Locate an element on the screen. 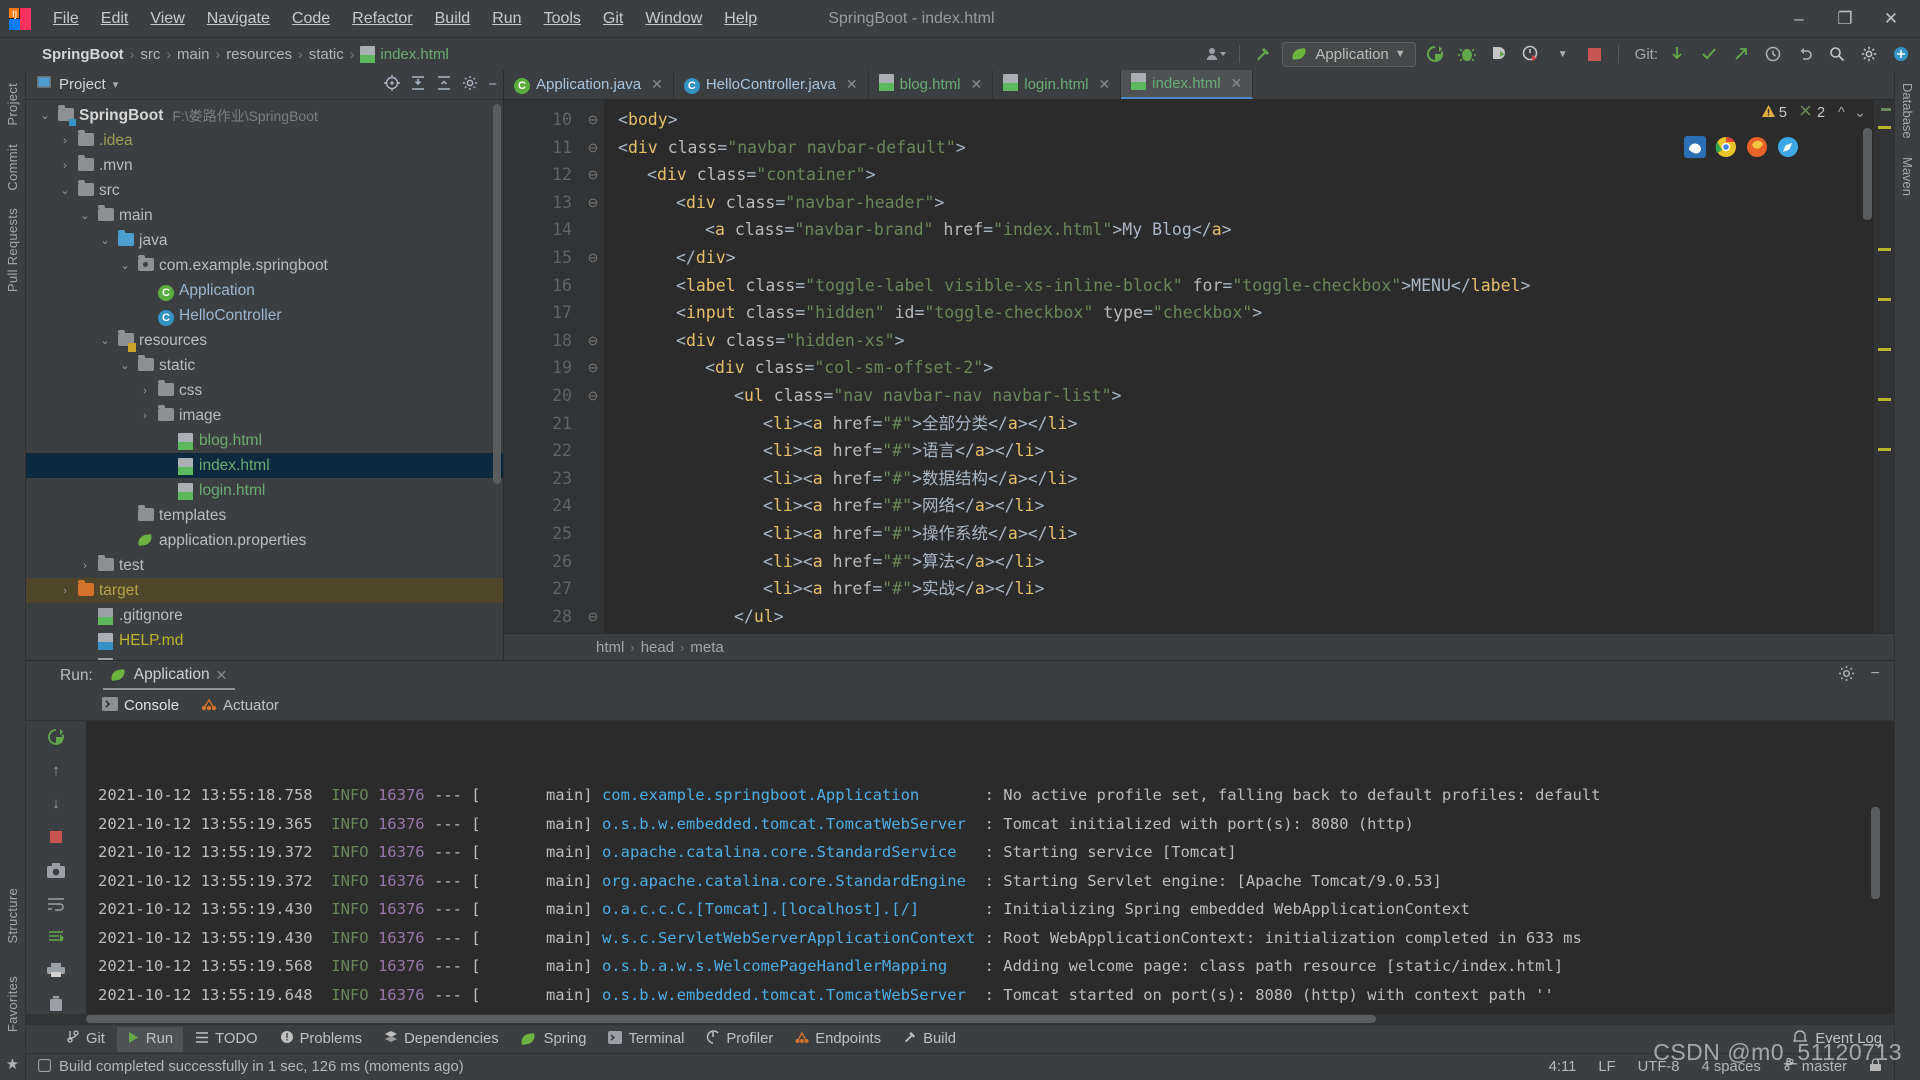  line-separator: LF is located at coordinates (1606, 1067).